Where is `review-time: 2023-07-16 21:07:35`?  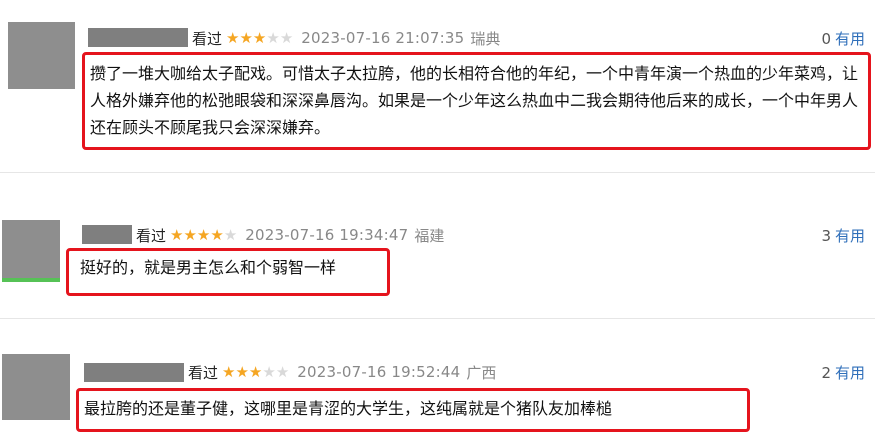 review-time: 2023-07-16 21:07:35 is located at coordinates (383, 38).